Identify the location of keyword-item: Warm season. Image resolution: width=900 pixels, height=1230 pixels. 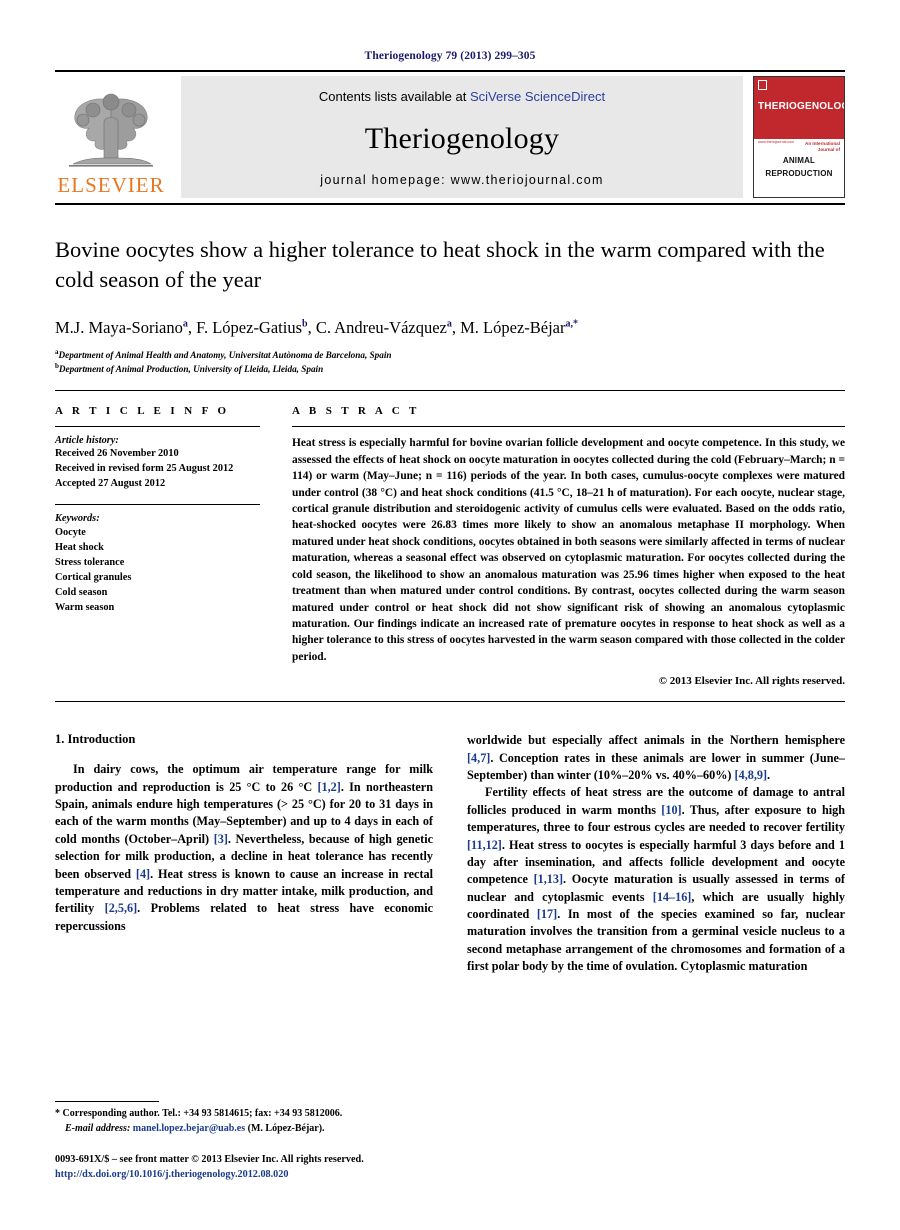
(85, 608).